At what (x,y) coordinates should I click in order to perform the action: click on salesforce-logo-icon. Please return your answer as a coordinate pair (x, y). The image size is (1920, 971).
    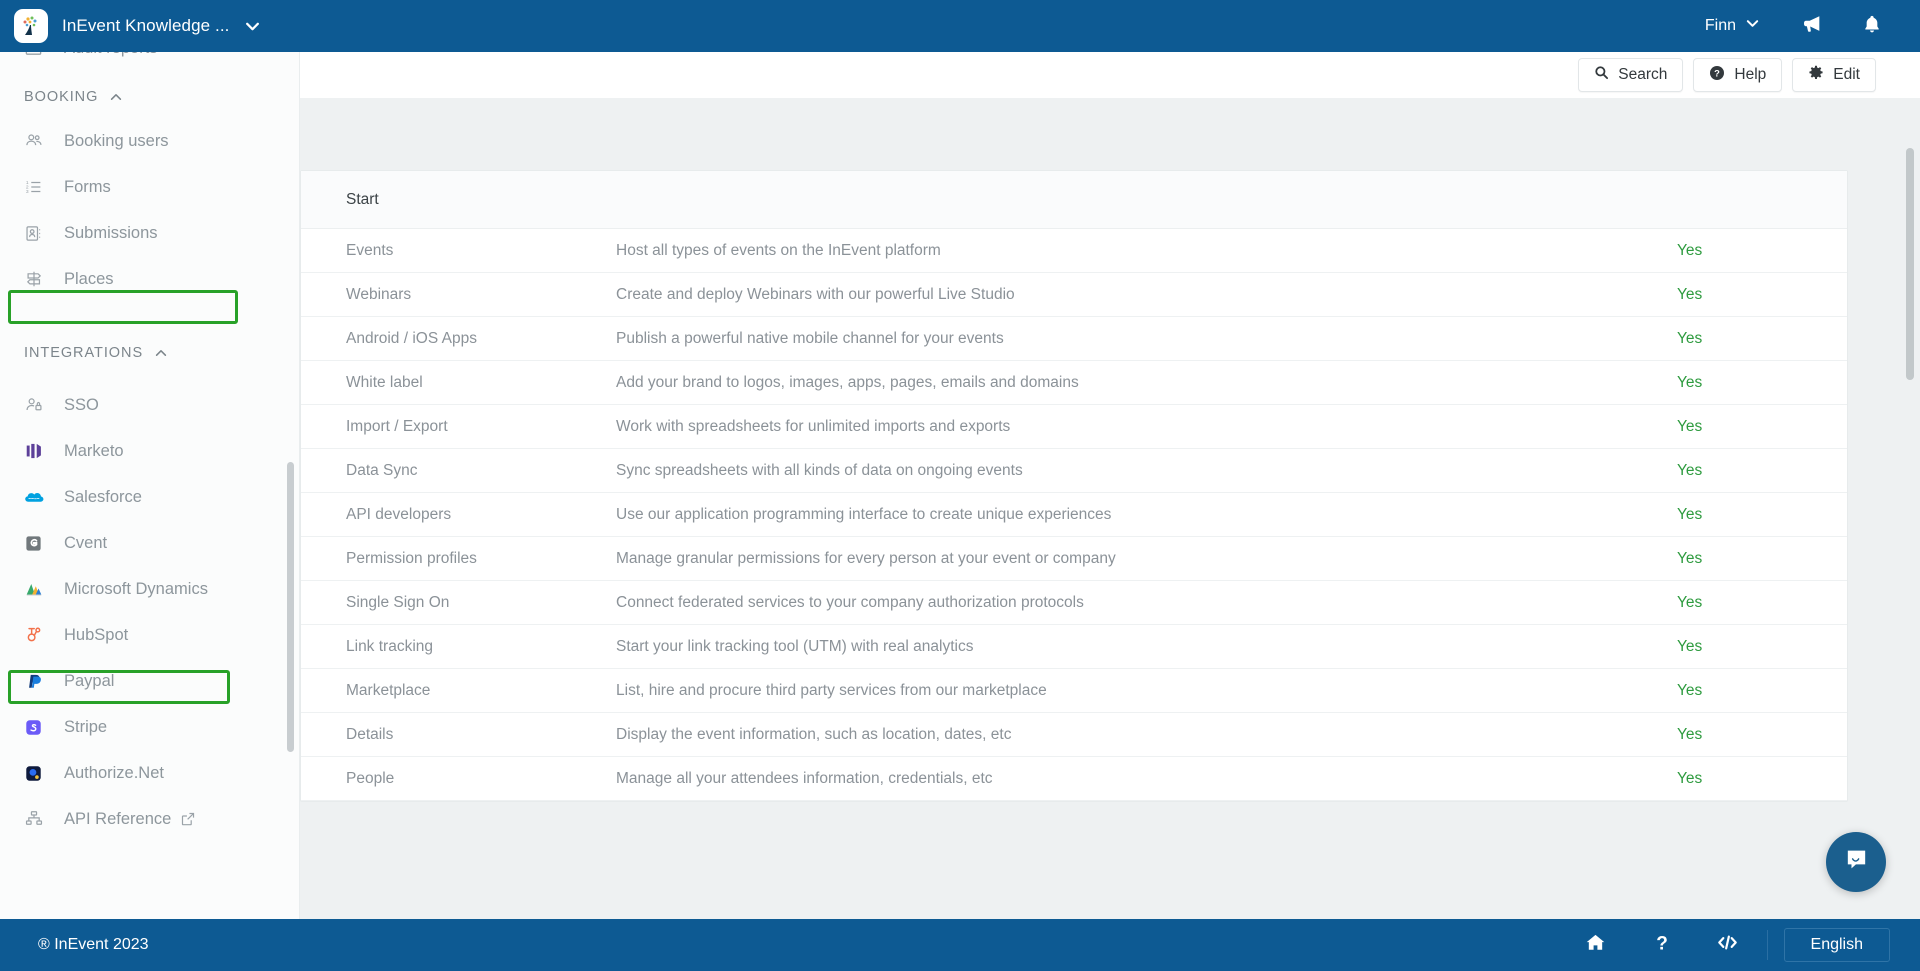
    Looking at the image, I should click on (39, 497).